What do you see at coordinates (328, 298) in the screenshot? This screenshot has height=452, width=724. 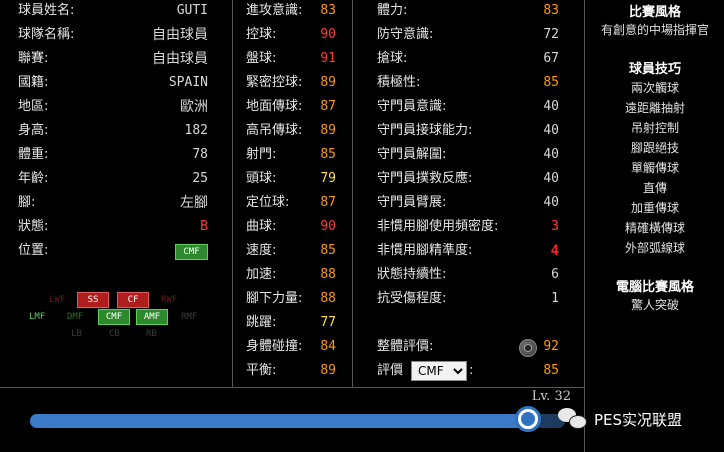 I see `attribute-value: 88` at bounding box center [328, 298].